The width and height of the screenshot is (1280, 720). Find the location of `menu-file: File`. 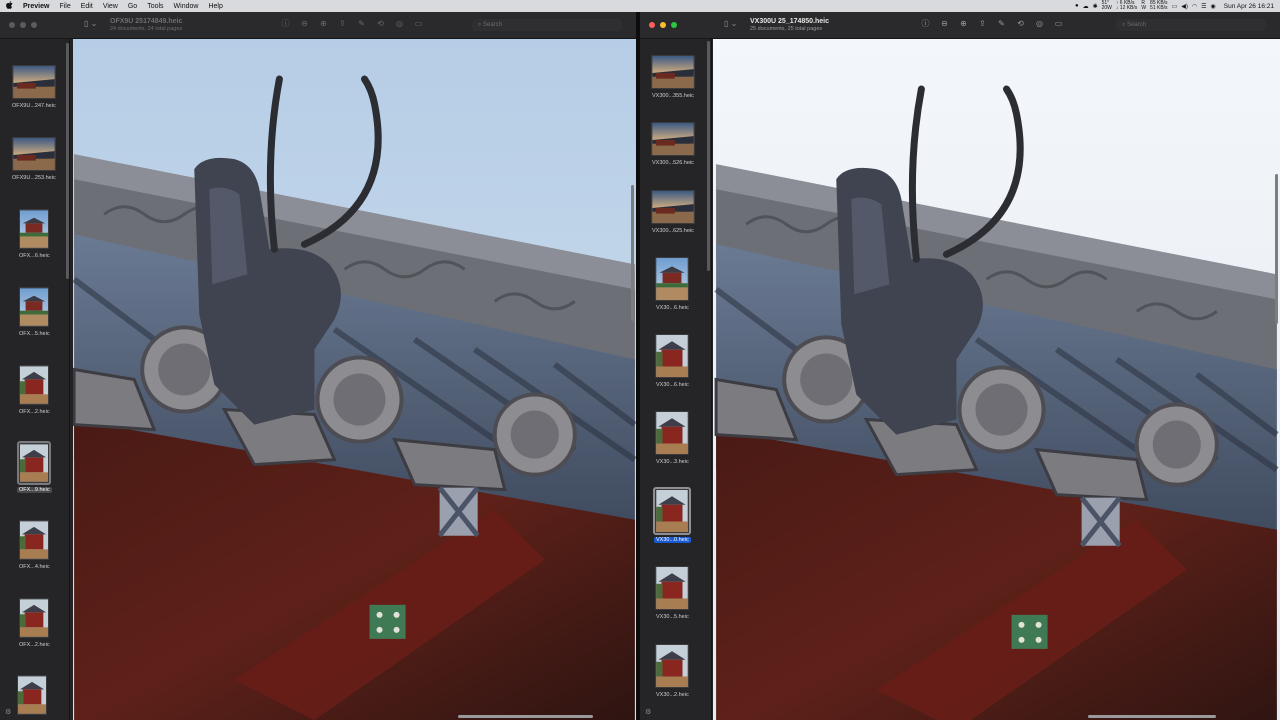

menu-file: File is located at coordinates (64, 6).